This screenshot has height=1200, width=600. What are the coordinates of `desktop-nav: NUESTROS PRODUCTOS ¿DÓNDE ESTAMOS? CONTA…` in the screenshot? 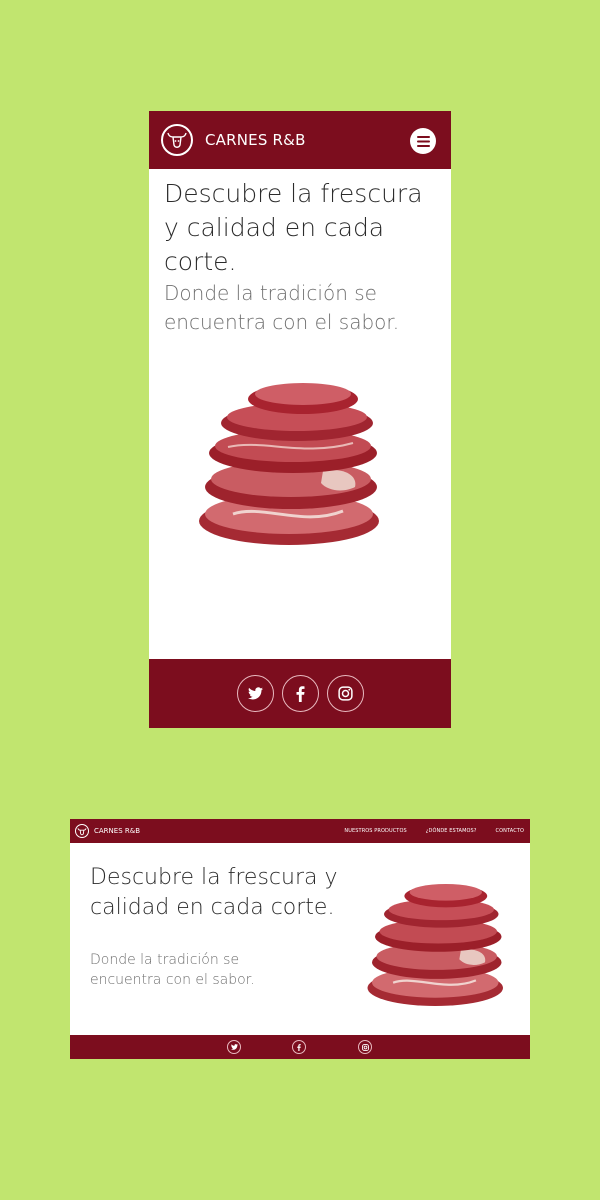 It's located at (434, 831).